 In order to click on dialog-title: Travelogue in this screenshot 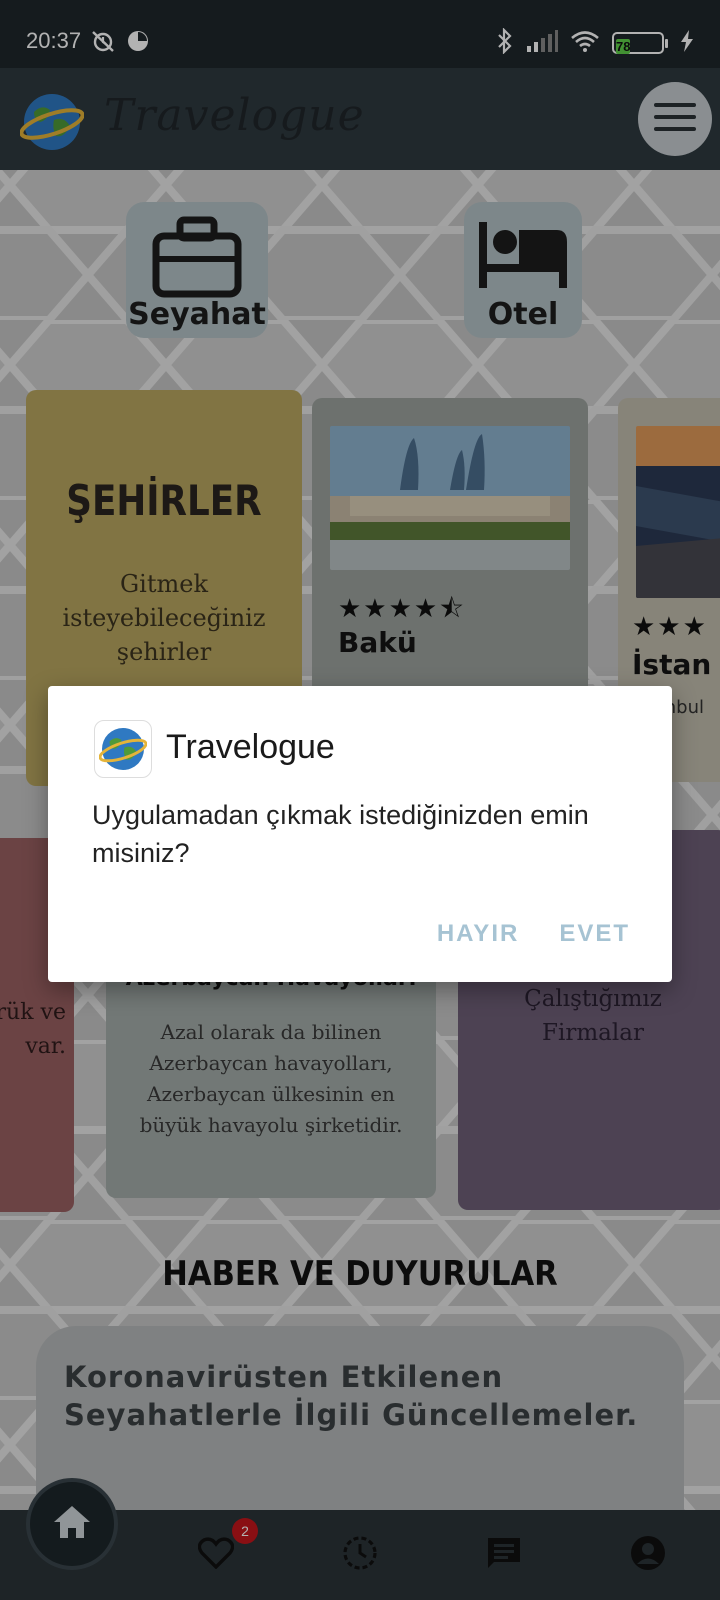, I will do `click(250, 747)`.